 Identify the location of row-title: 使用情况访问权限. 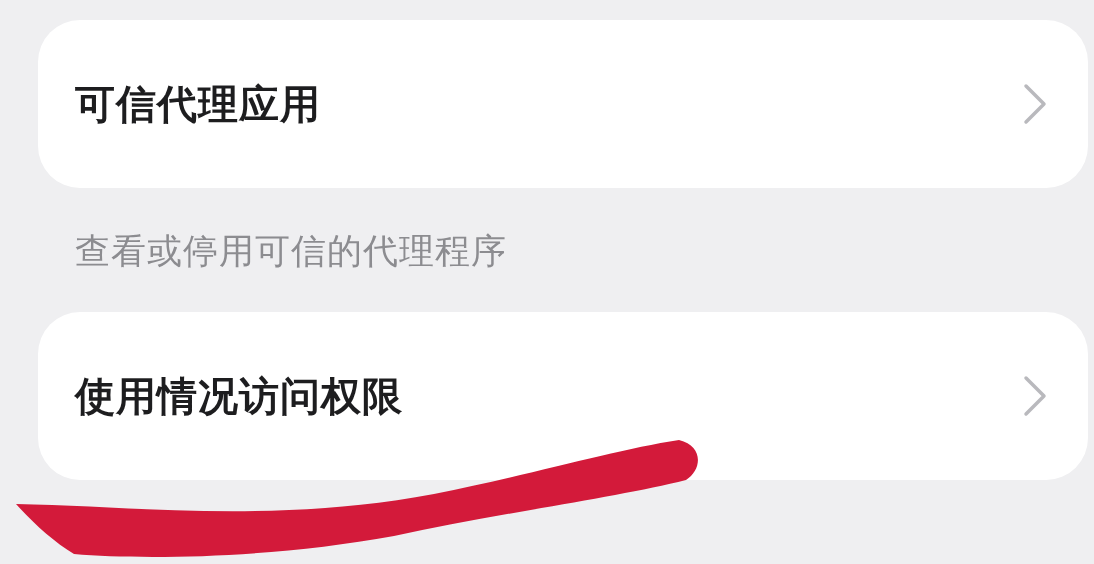
(239, 396).